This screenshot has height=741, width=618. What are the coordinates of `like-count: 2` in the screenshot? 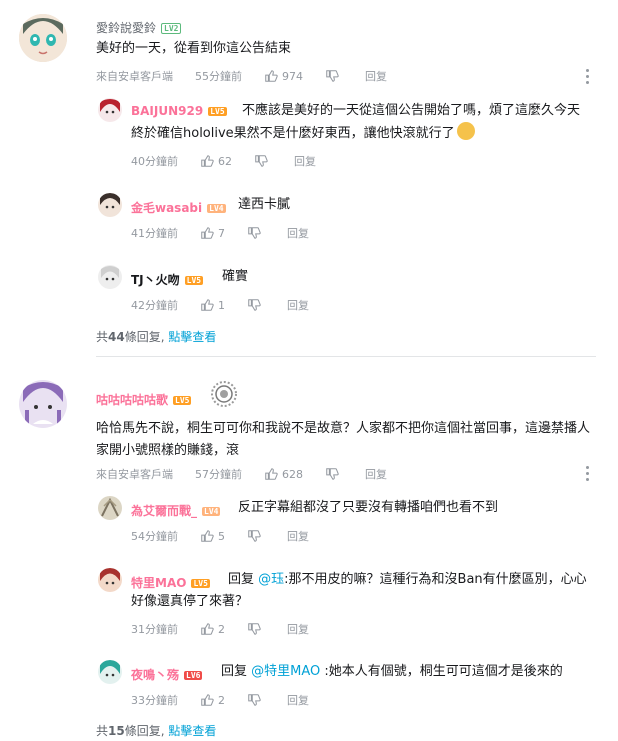 It's located at (221, 700).